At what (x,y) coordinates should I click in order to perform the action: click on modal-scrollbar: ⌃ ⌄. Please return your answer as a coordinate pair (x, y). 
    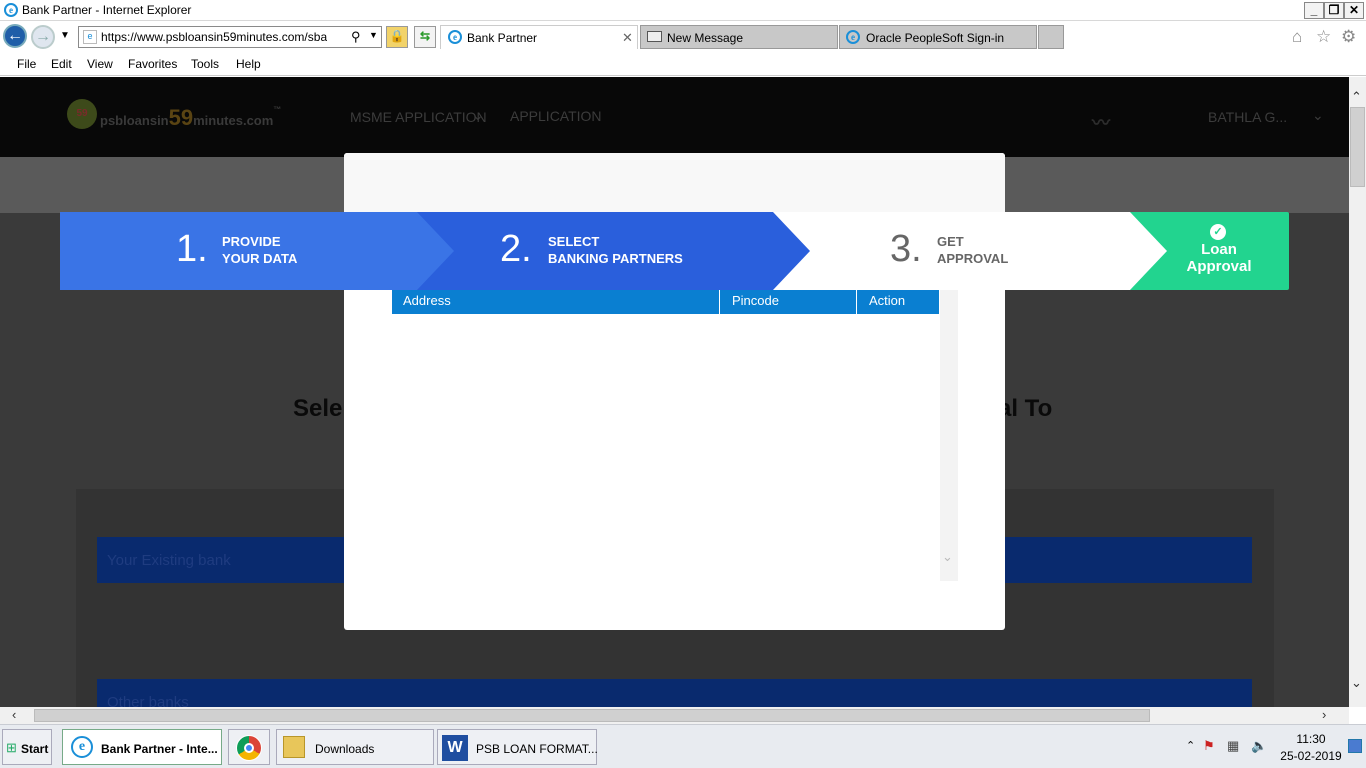
    Looking at the image, I should click on (949, 430).